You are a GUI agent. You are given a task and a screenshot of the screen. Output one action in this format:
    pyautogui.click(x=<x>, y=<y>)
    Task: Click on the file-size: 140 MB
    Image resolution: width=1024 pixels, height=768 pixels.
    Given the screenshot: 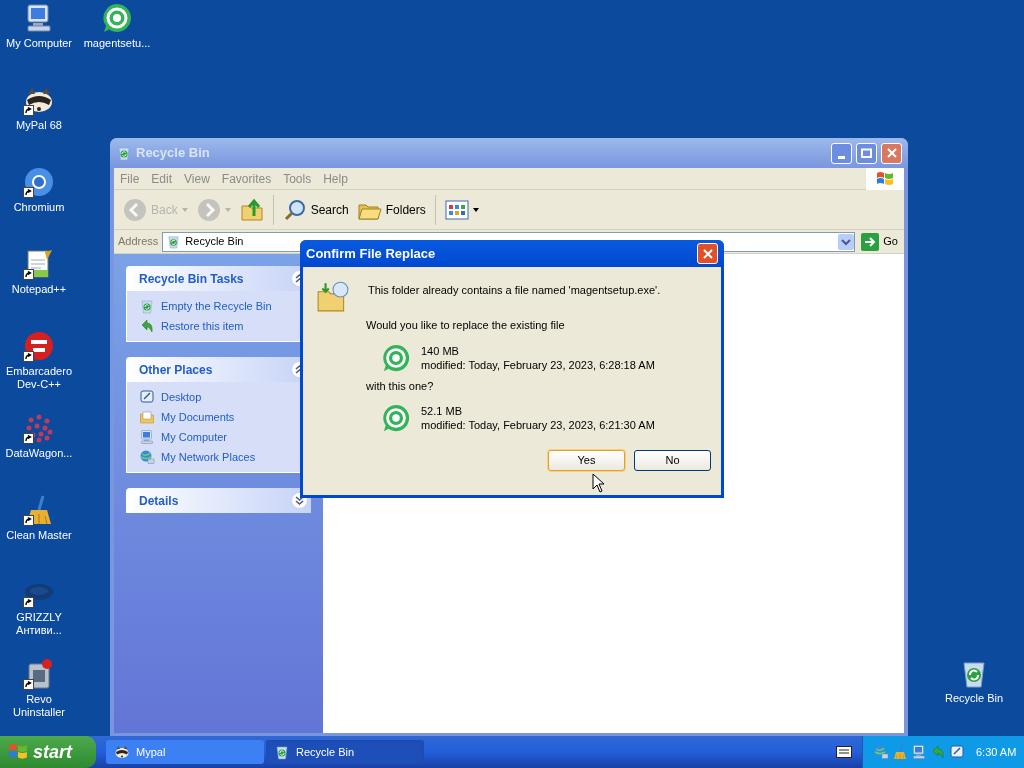 What is the action you would take?
    pyautogui.click(x=440, y=350)
    